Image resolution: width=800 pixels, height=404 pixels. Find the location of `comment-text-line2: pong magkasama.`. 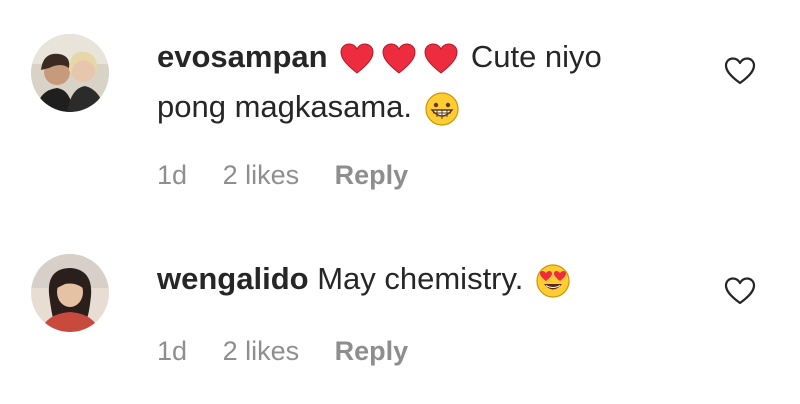

comment-text-line2: pong magkasama. is located at coordinates (285, 106).